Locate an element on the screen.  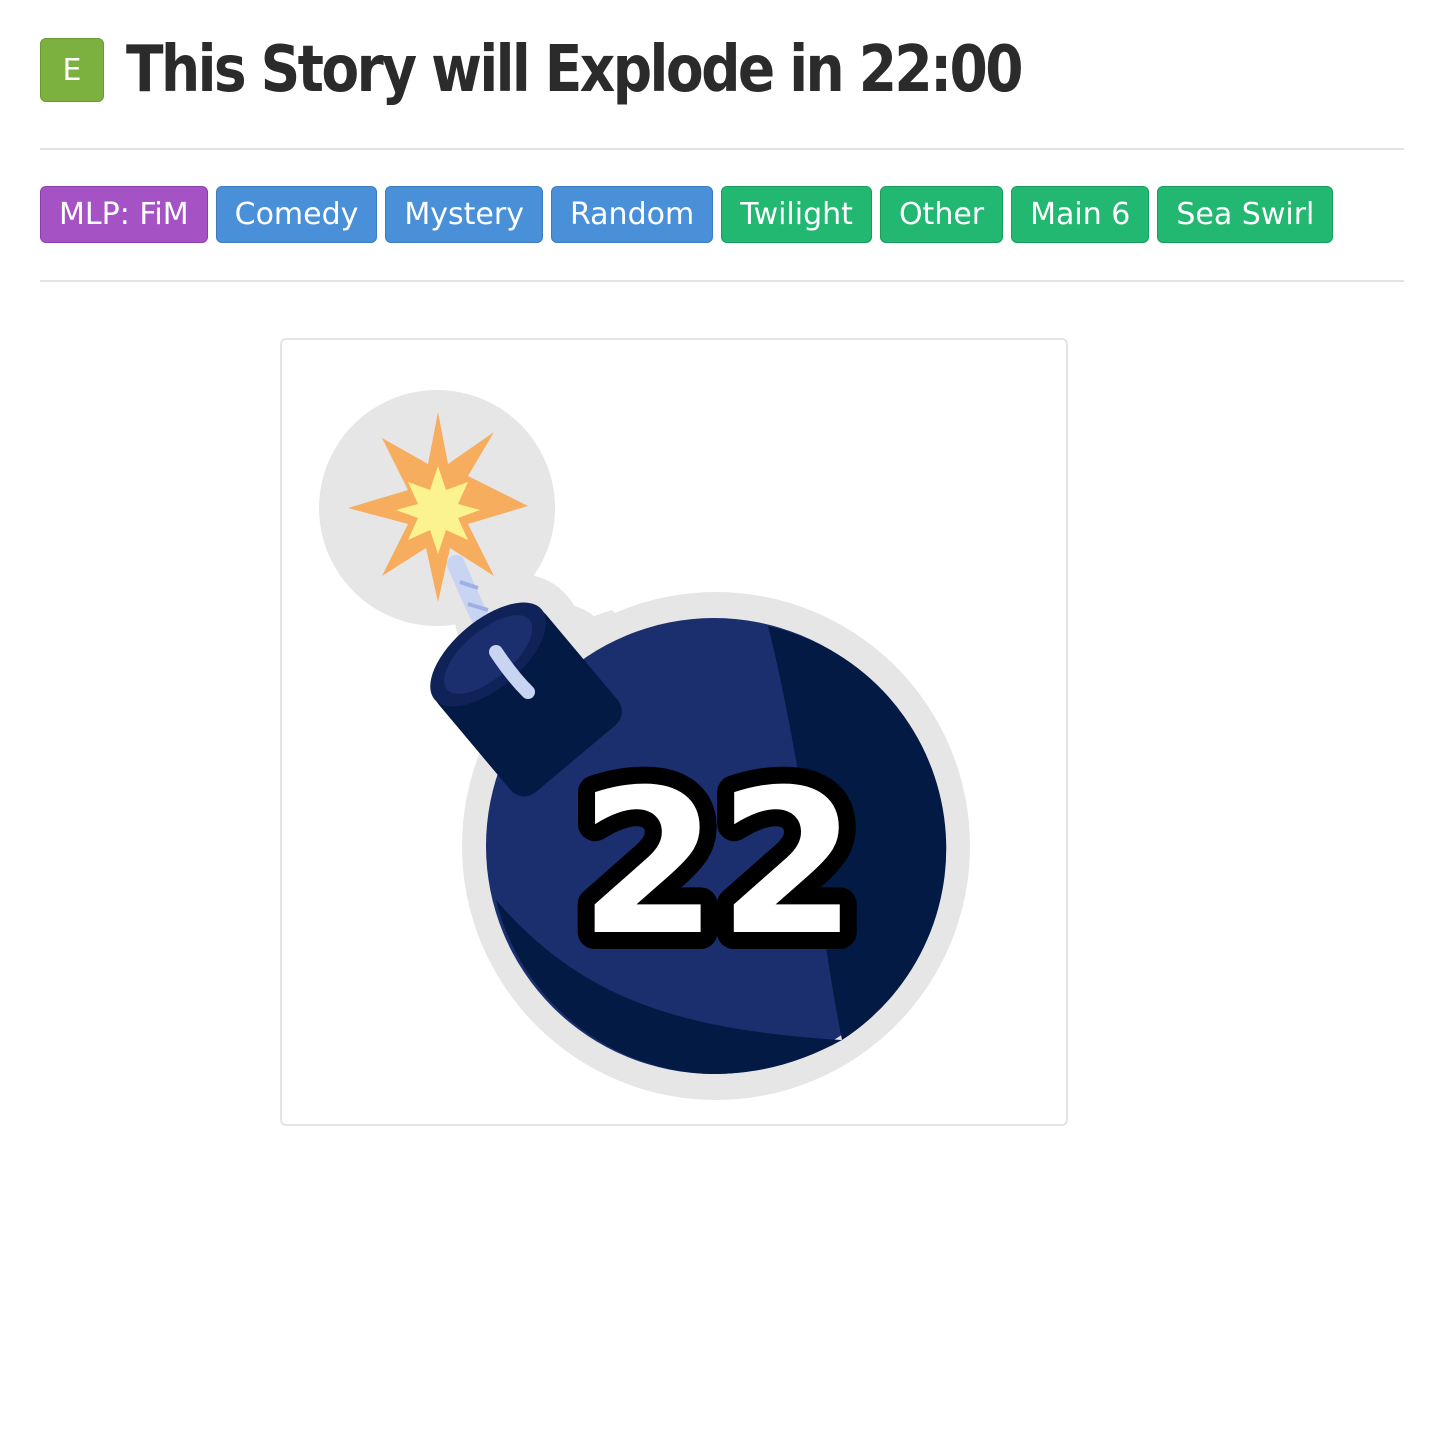
tag-genre-mystery: Mystery is located at coordinates (464, 214).